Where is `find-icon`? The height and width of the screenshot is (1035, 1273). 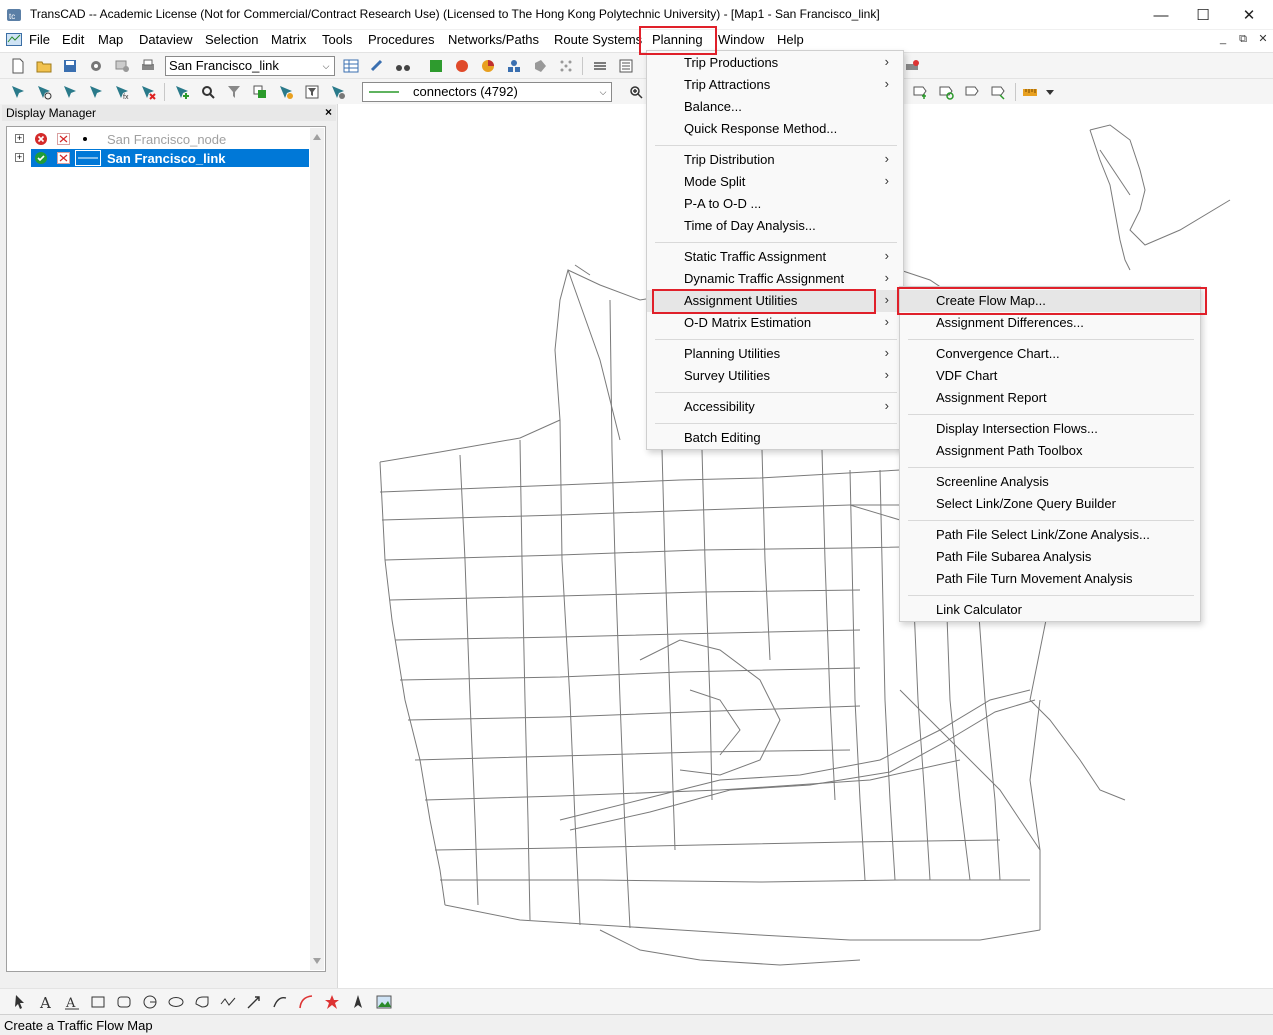
find-icon is located at coordinates (208, 92).